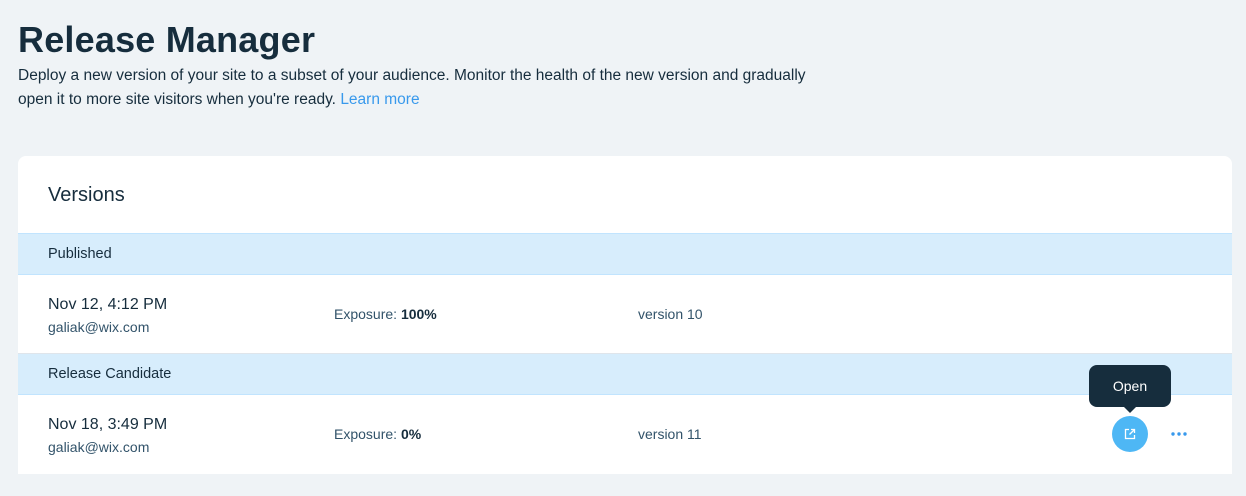 The width and height of the screenshot is (1246, 496). I want to click on more-horizontal-icon, so click(1179, 434).